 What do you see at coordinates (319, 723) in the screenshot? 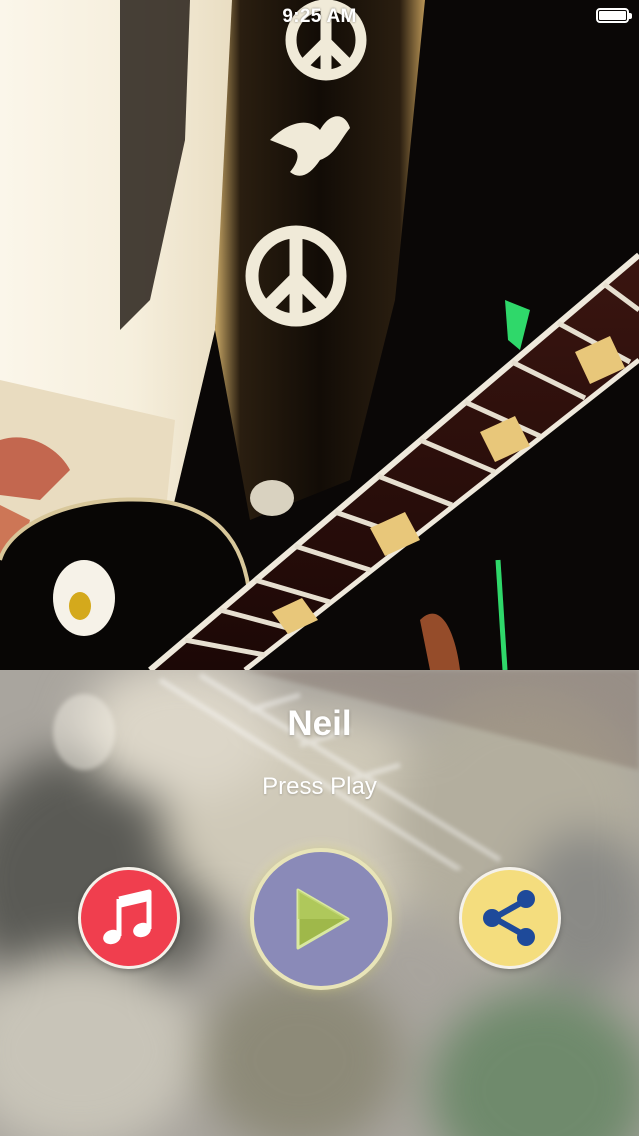
I see `track-title: Neil` at bounding box center [319, 723].